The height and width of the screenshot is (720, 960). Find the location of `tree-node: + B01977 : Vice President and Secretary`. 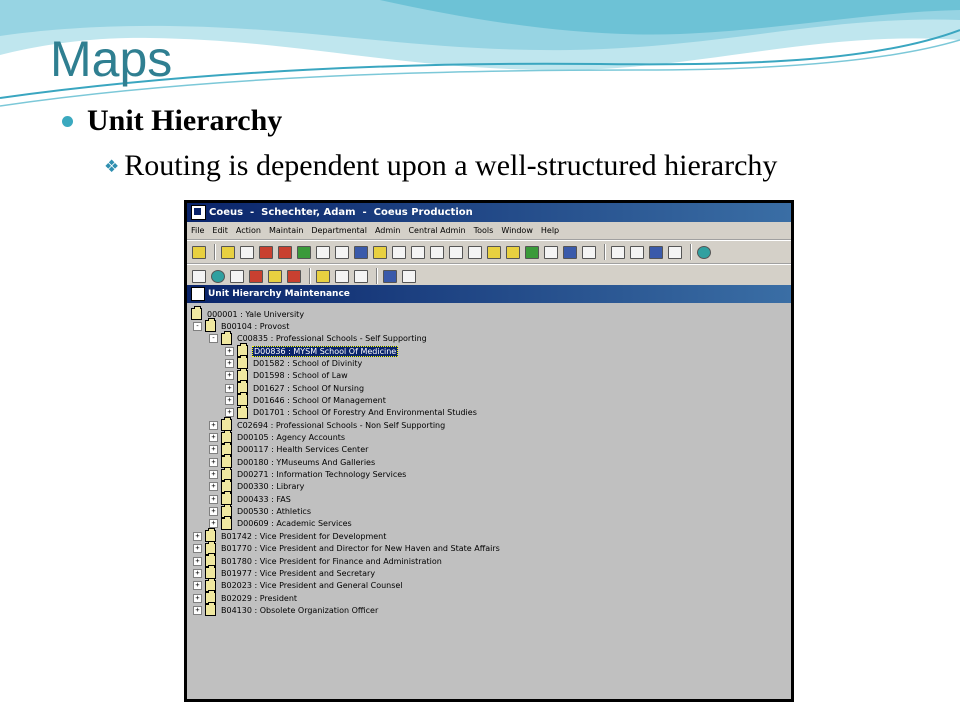

tree-node: + B01977 : Vice President and Secretary is located at coordinates (284, 572).